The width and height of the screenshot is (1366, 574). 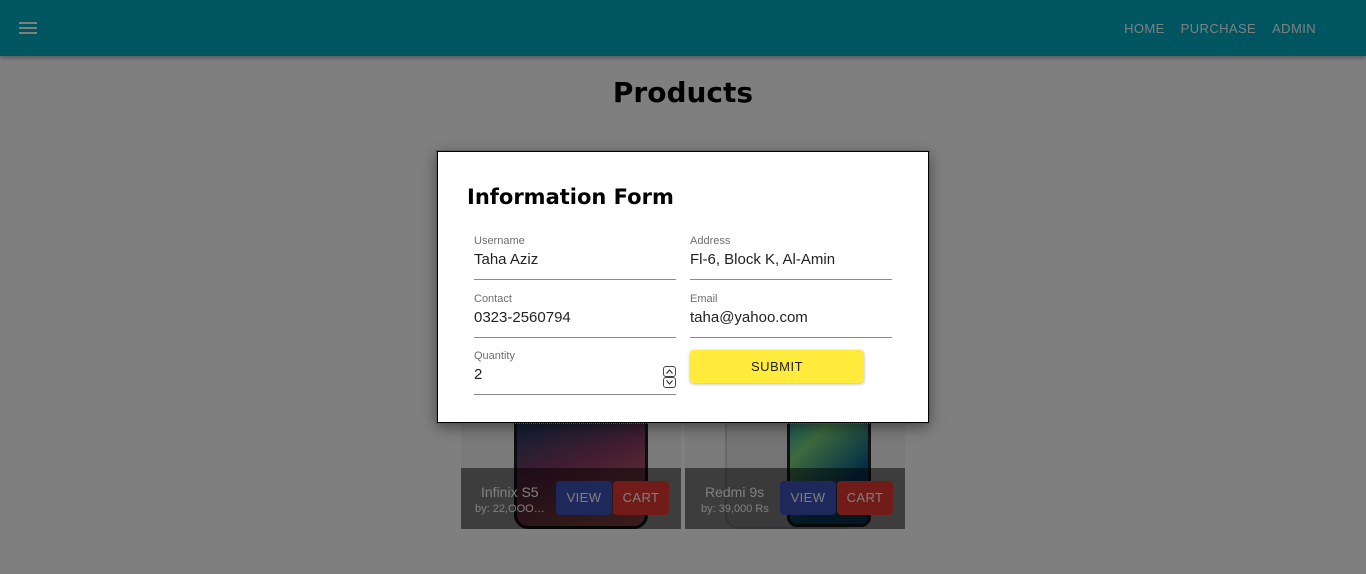 What do you see at coordinates (777, 366) in the screenshot?
I see `submit-button: SUBMIT` at bounding box center [777, 366].